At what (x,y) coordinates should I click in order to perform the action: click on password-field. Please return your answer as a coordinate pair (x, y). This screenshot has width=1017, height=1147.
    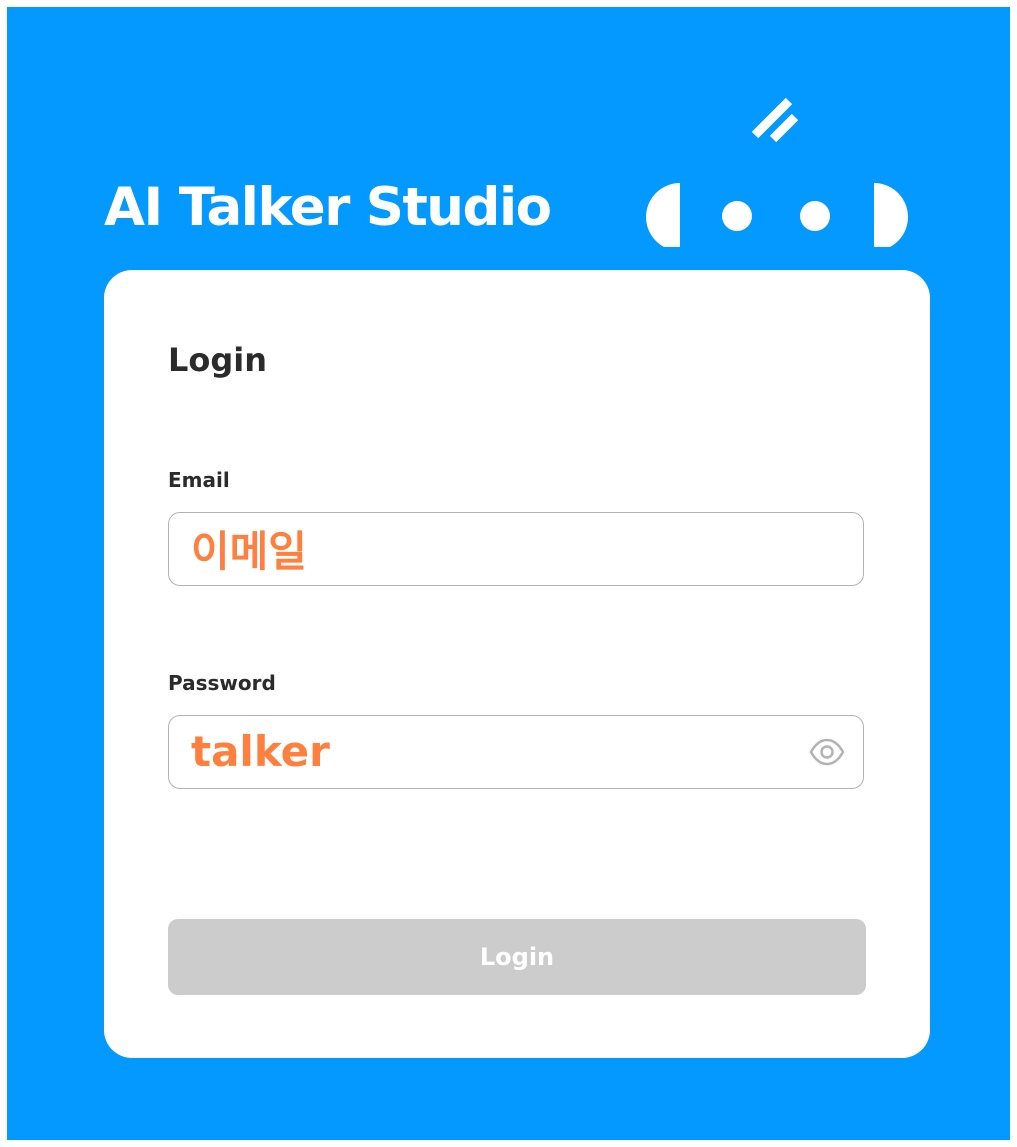
    Looking at the image, I should click on (516, 752).